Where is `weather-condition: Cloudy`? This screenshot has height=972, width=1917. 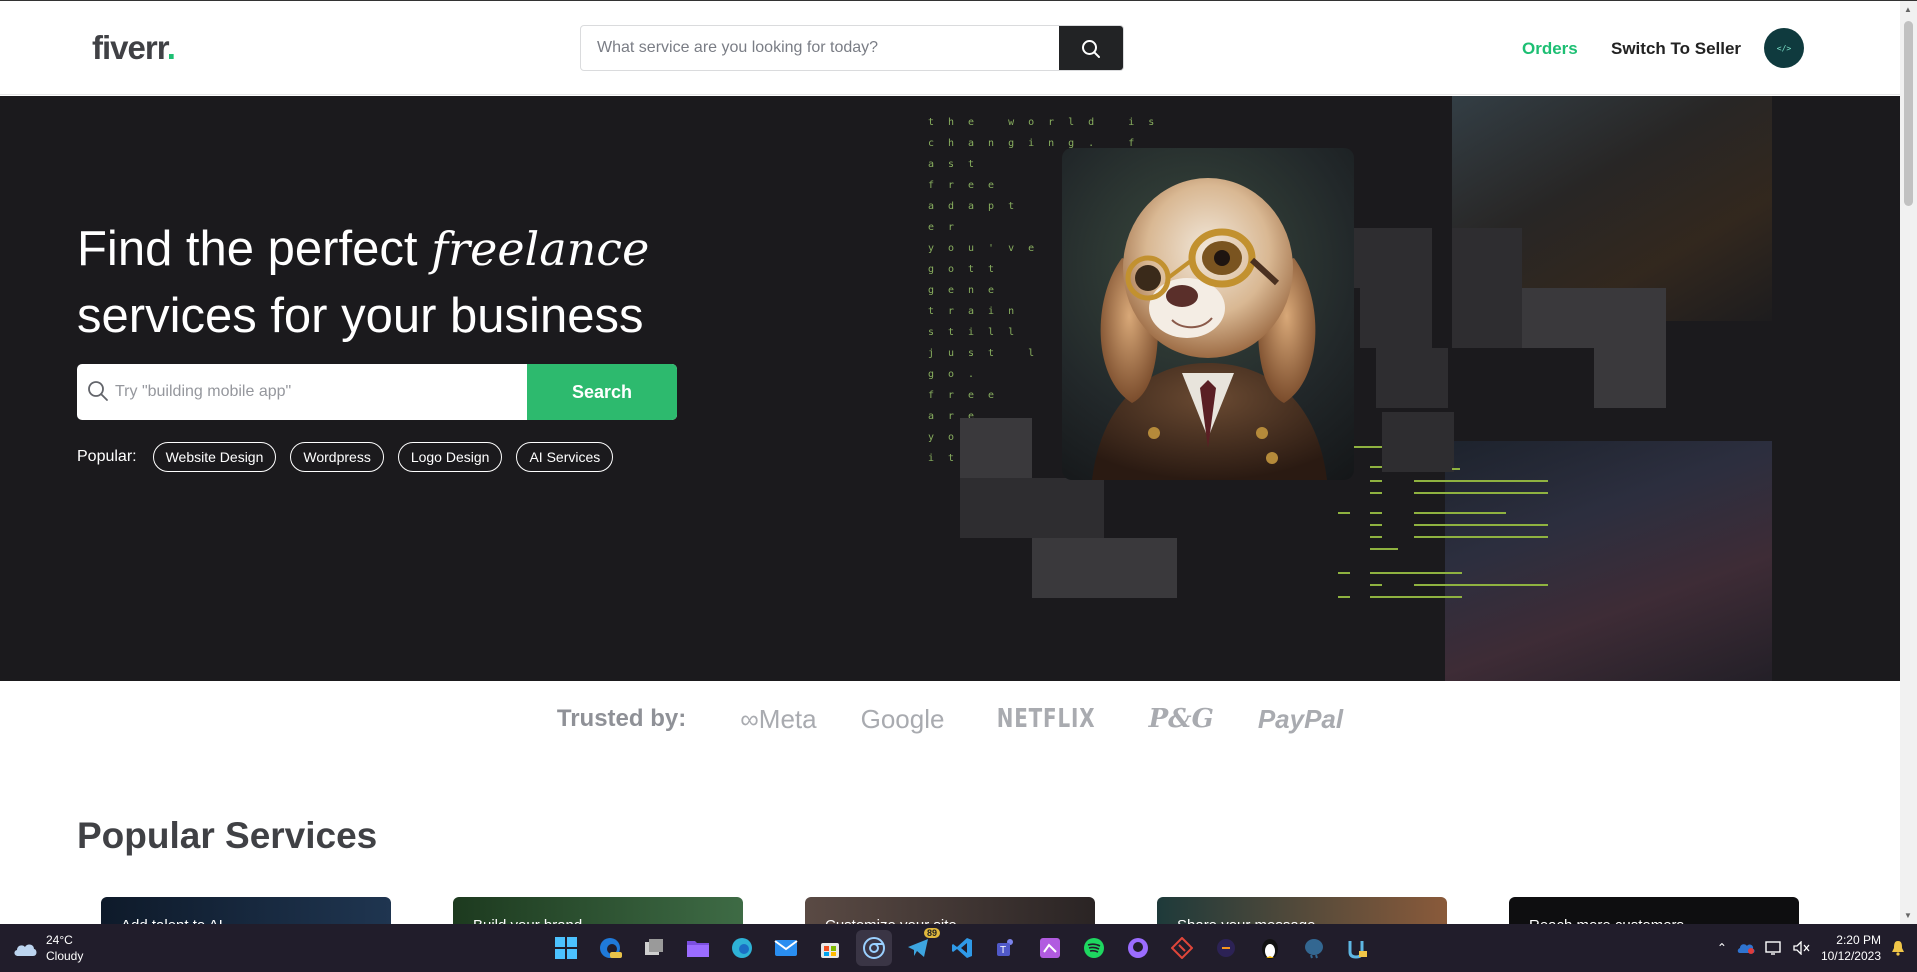 weather-condition: Cloudy is located at coordinates (65, 956).